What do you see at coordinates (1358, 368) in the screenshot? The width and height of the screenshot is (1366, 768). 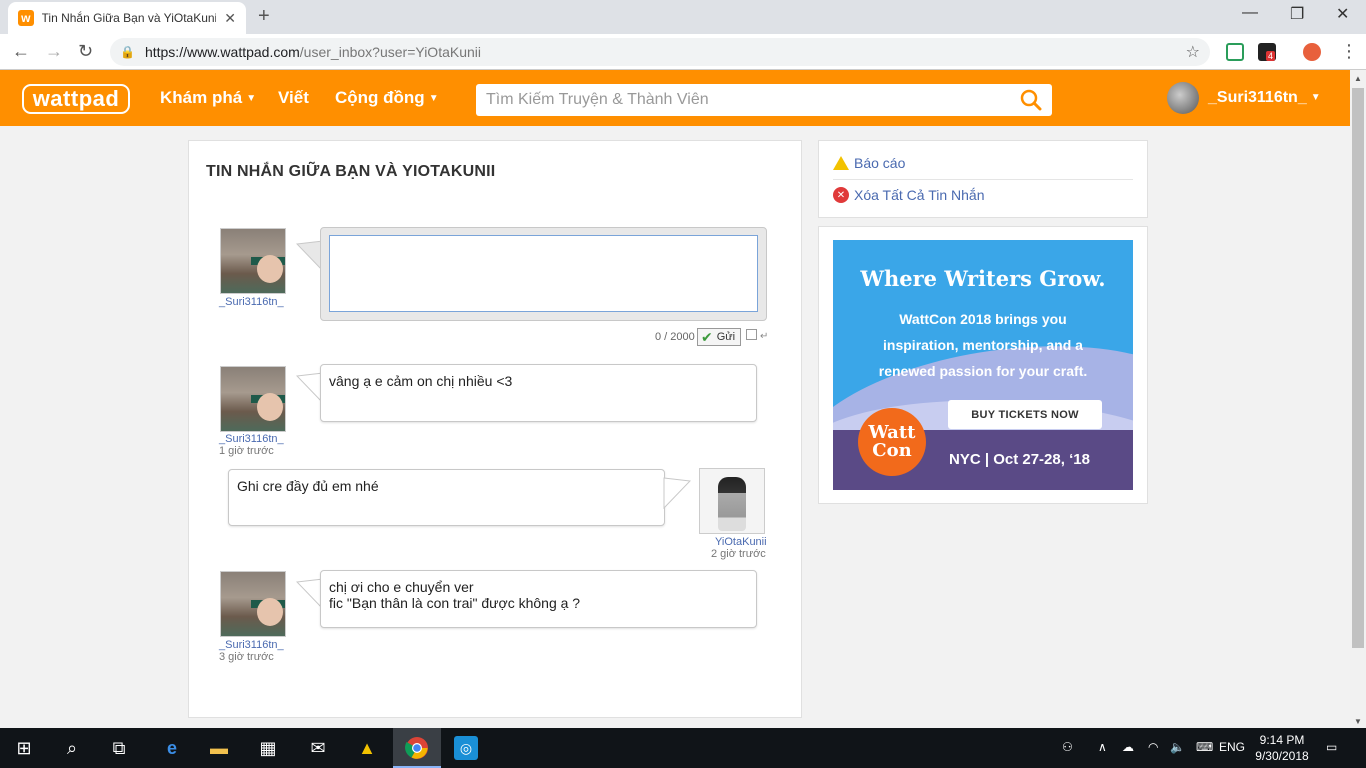 I see `scrollbar-thumb` at bounding box center [1358, 368].